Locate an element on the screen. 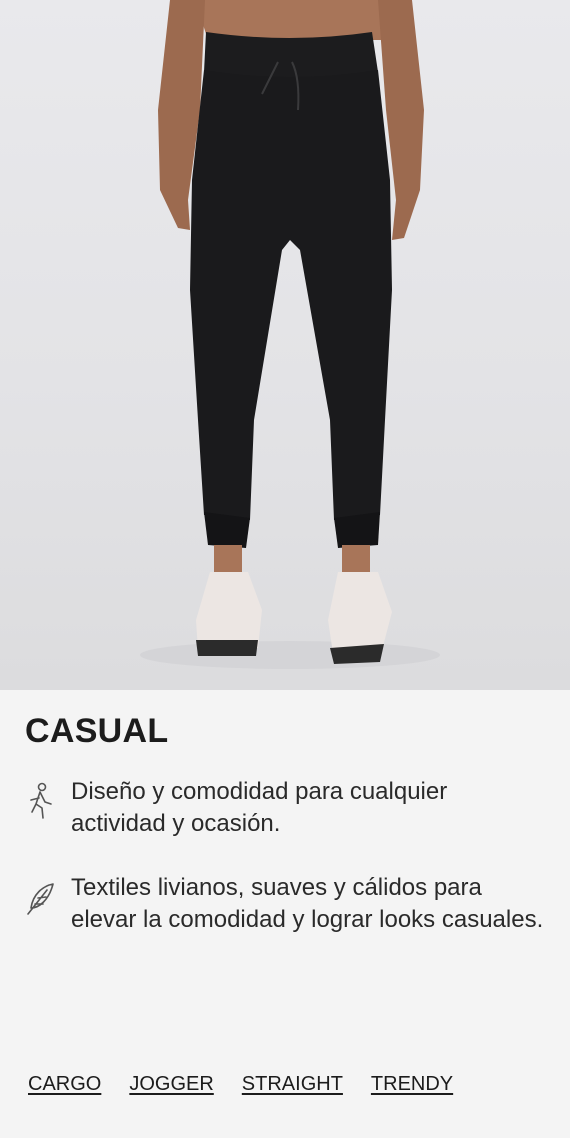  tag-link-cargo: CARGO is located at coordinates (64, 1084).